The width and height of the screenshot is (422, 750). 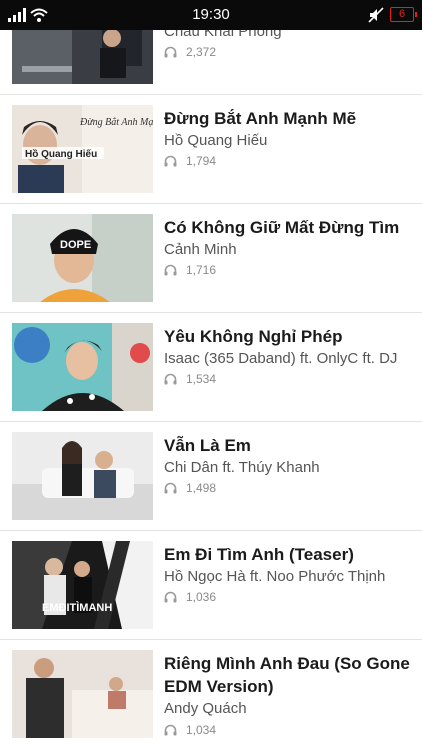 What do you see at coordinates (216, 140) in the screenshot?
I see `song-artist: Hồ Quang Hiếu` at bounding box center [216, 140].